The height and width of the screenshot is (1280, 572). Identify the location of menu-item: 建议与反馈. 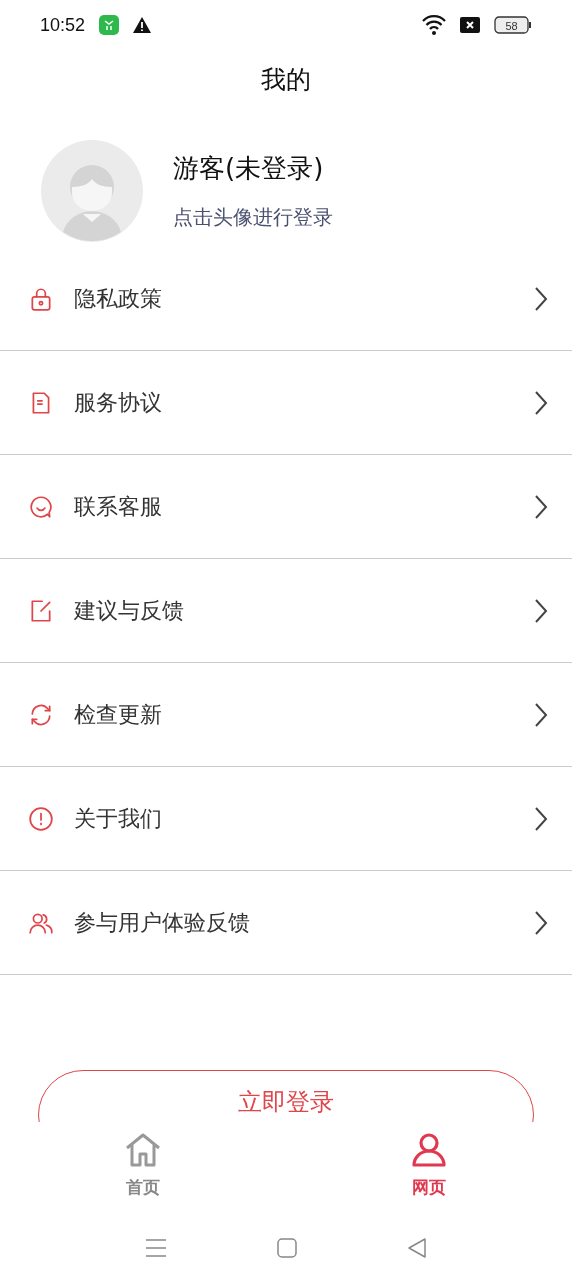
(286, 611).